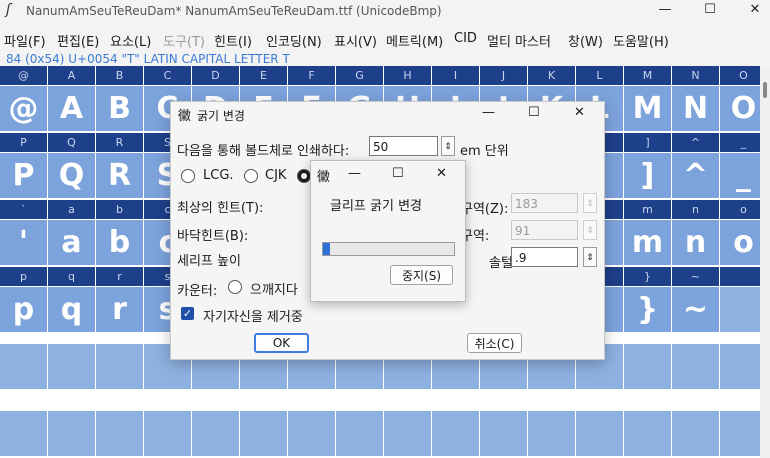  Describe the element at coordinates (281, 343) in the screenshot. I see `ok-button: OK` at that location.